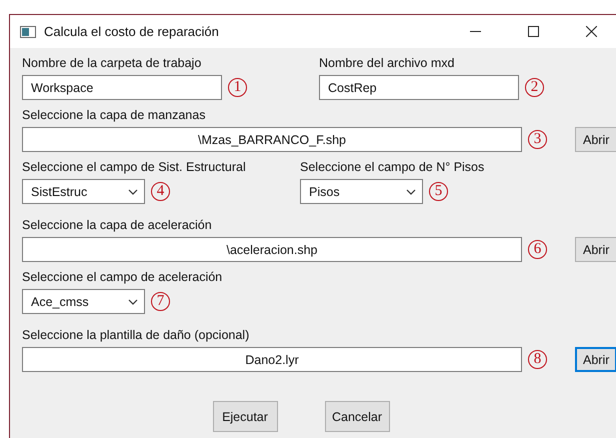  Describe the element at coordinates (393, 167) in the screenshot. I see `field-label: Seleccione el campo de N° Pisos` at that location.